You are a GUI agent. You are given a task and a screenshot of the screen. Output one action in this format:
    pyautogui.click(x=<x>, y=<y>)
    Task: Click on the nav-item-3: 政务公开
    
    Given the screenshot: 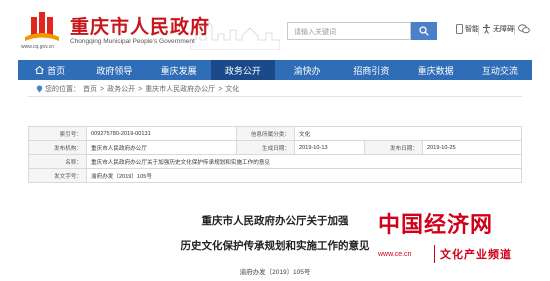 What is the action you would take?
    pyautogui.click(x=242, y=70)
    